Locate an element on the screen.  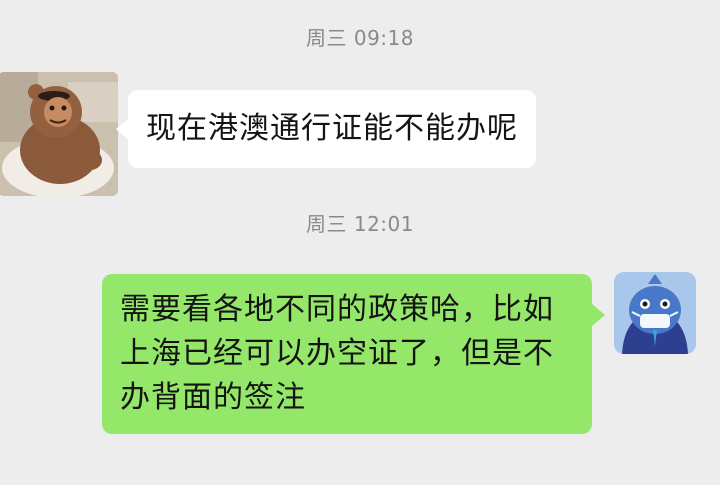
message-line: 需要看各地不同的政策哈，比如 is located at coordinates (337, 309).